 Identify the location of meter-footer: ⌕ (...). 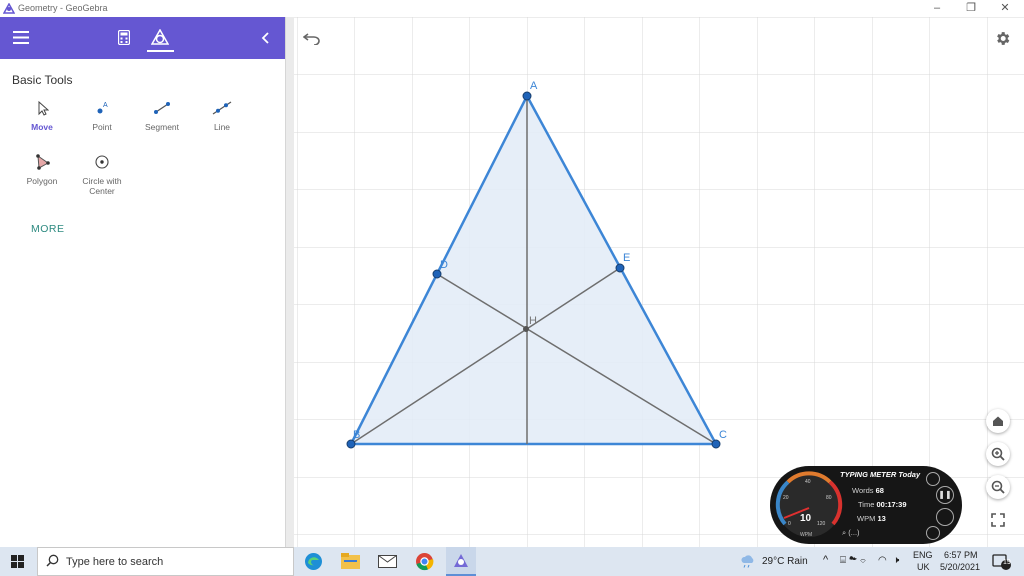
(851, 532).